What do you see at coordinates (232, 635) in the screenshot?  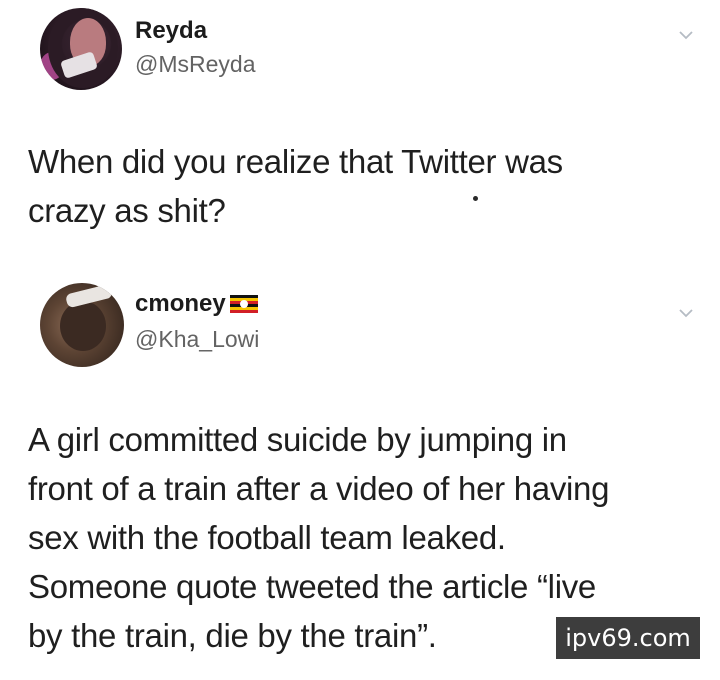 I see `tweet-2-line: by the train, die by the train”.` at bounding box center [232, 635].